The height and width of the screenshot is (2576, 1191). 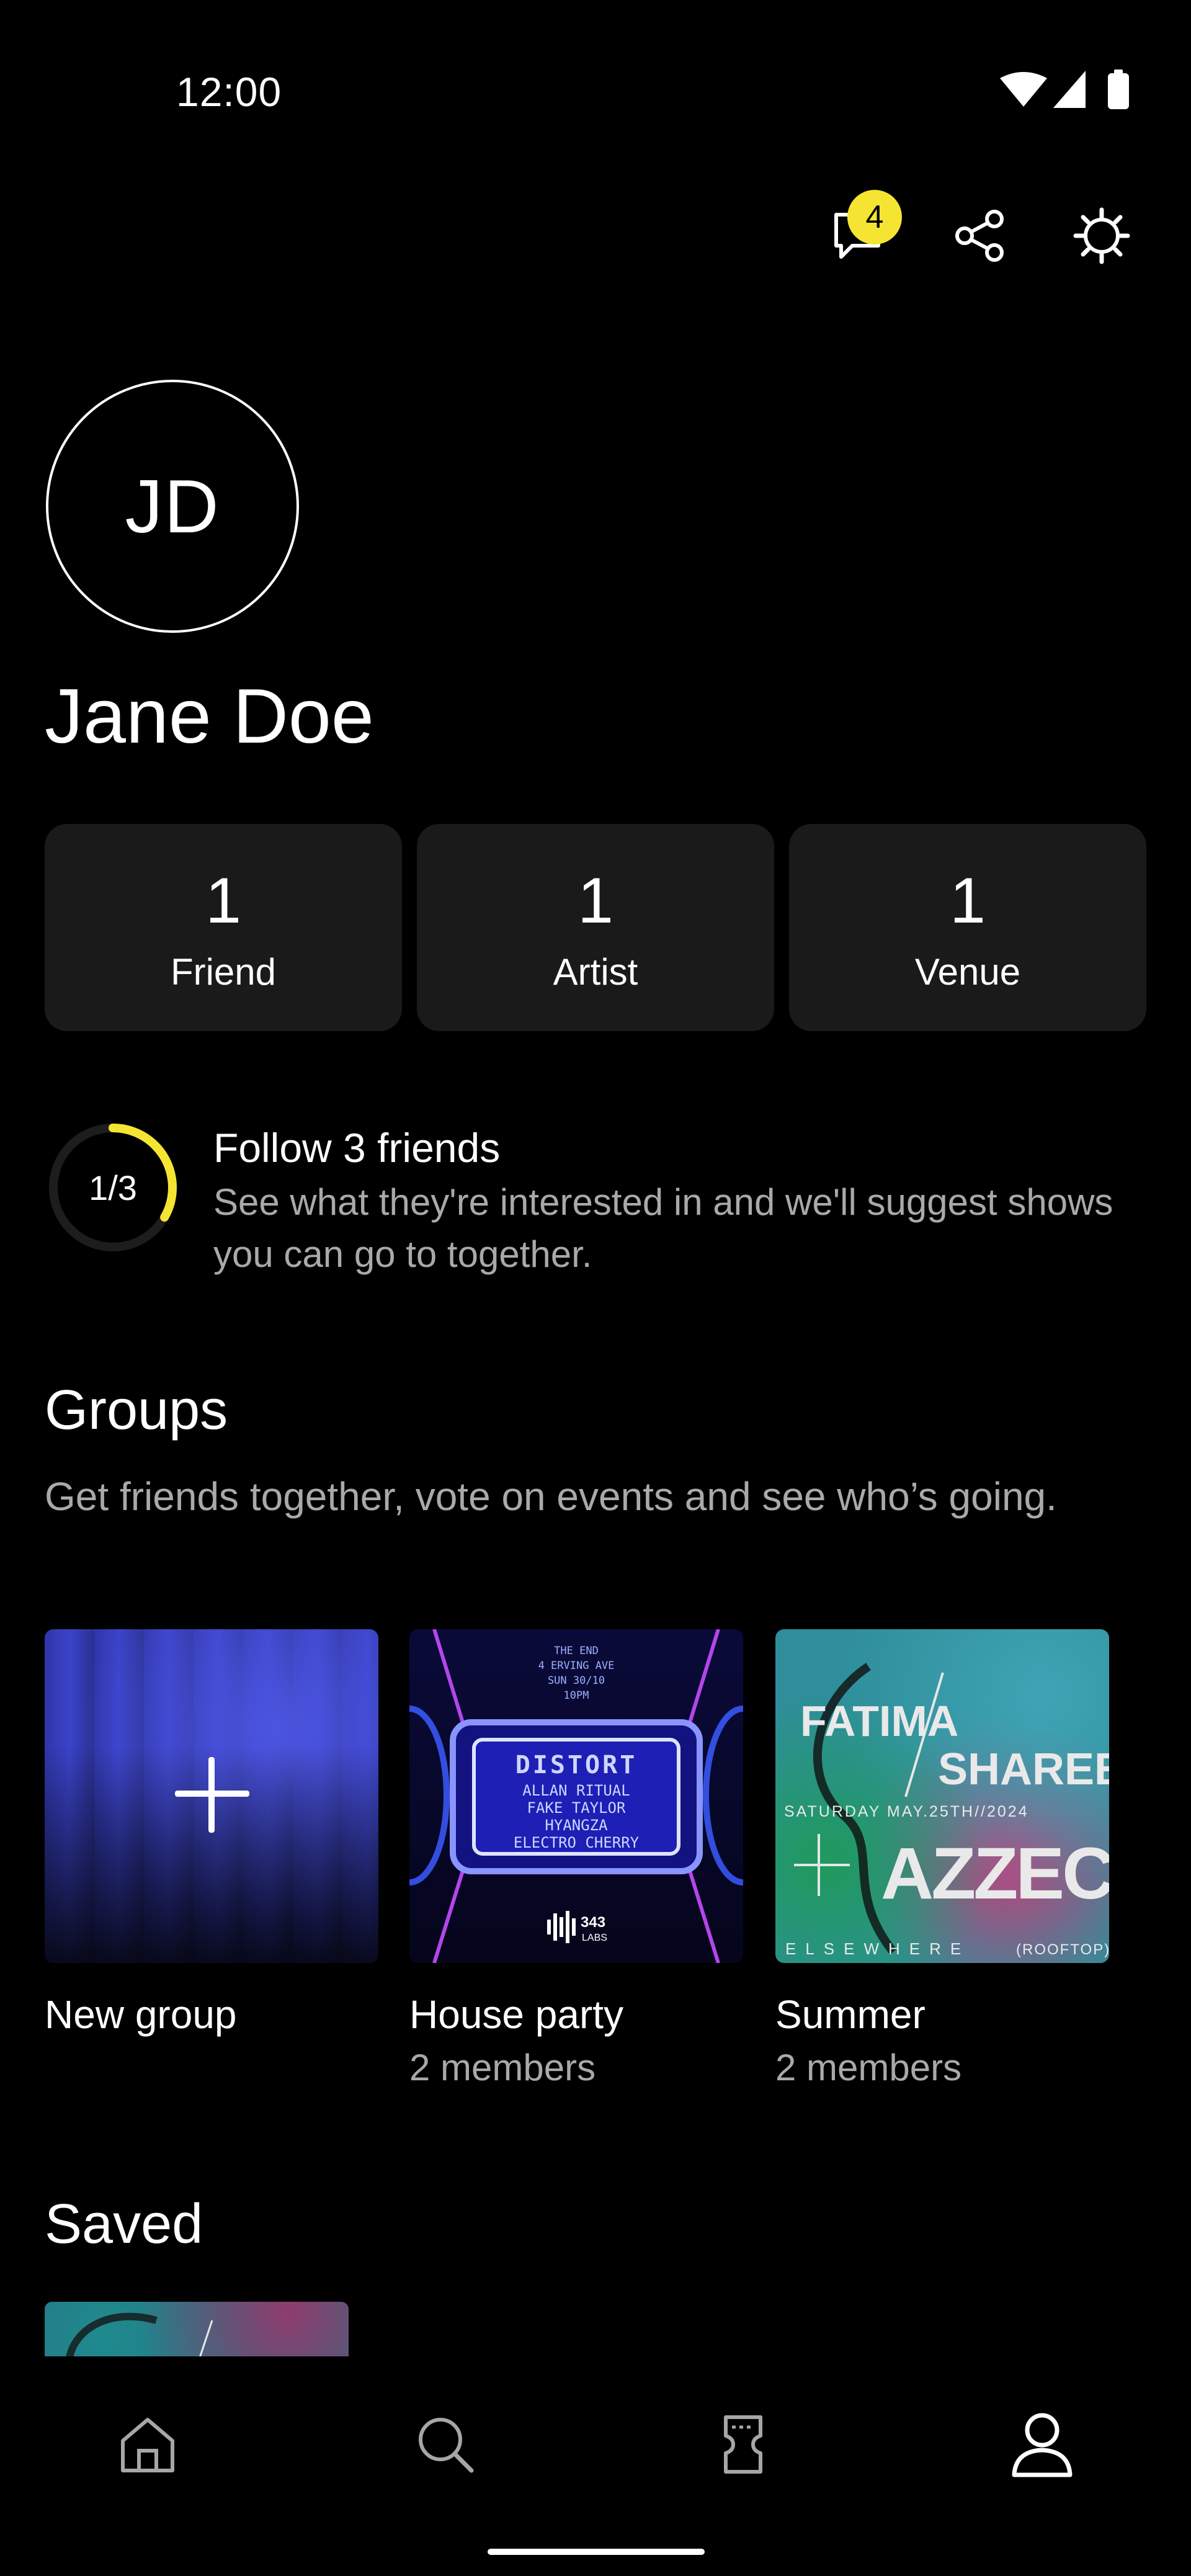 What do you see at coordinates (224, 971) in the screenshot?
I see `stat-friends-label: Friend` at bounding box center [224, 971].